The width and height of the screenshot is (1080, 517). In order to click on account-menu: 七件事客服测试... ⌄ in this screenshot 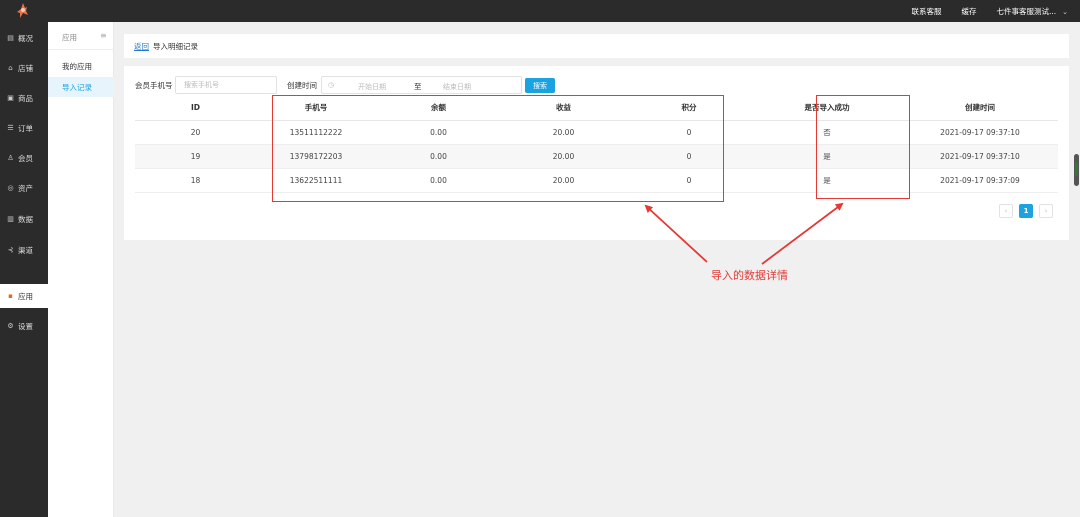, I will do `click(1032, 11)`.